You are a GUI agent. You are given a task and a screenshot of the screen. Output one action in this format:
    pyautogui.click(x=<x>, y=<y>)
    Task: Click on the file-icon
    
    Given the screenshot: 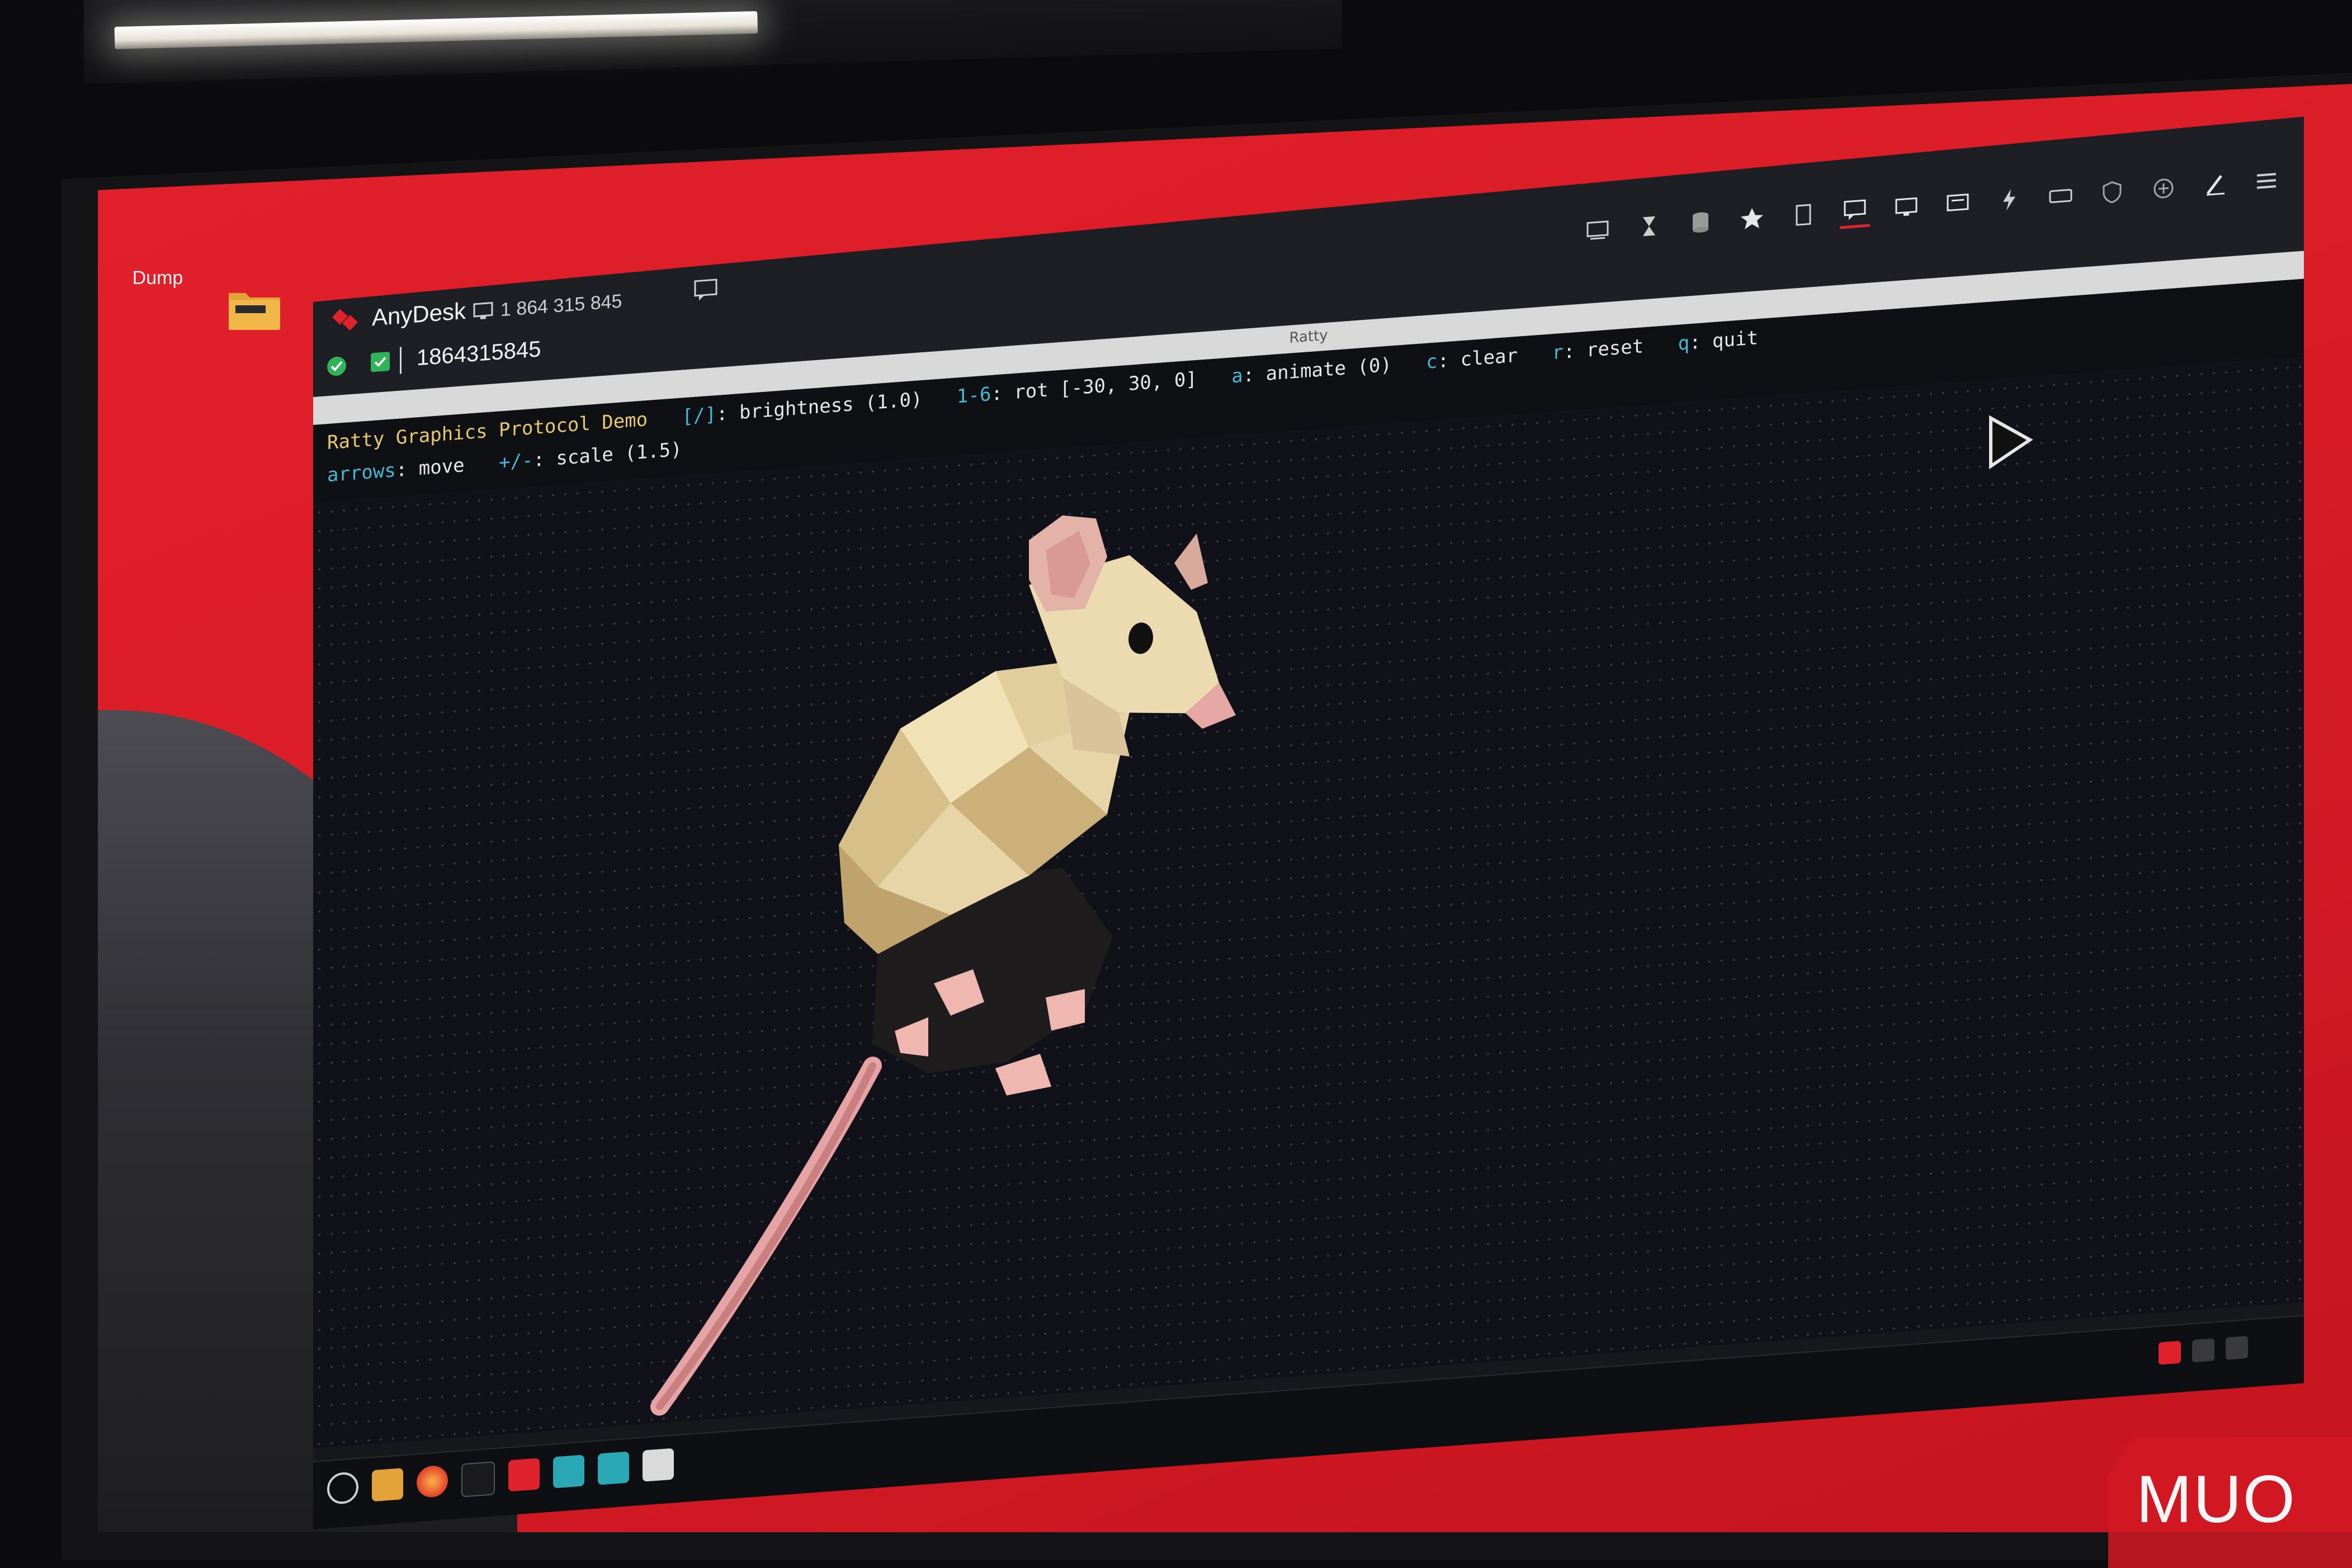 What is the action you would take?
    pyautogui.click(x=1803, y=215)
    